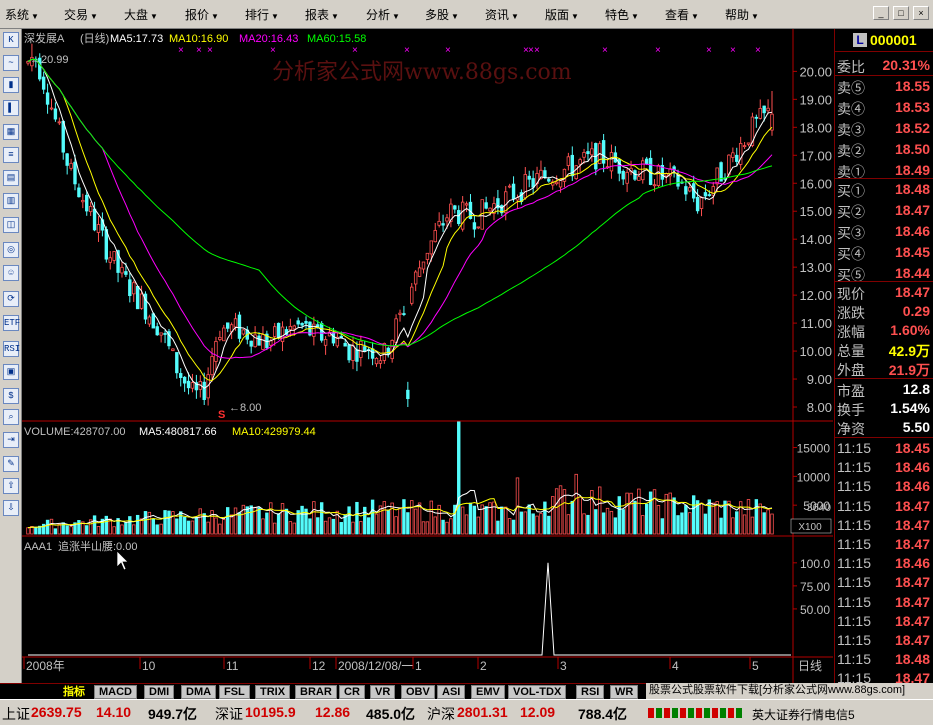 This screenshot has height=725, width=933. Describe the element at coordinates (11, 299) in the screenshot. I see `refresh-icon: ⟳` at that location.